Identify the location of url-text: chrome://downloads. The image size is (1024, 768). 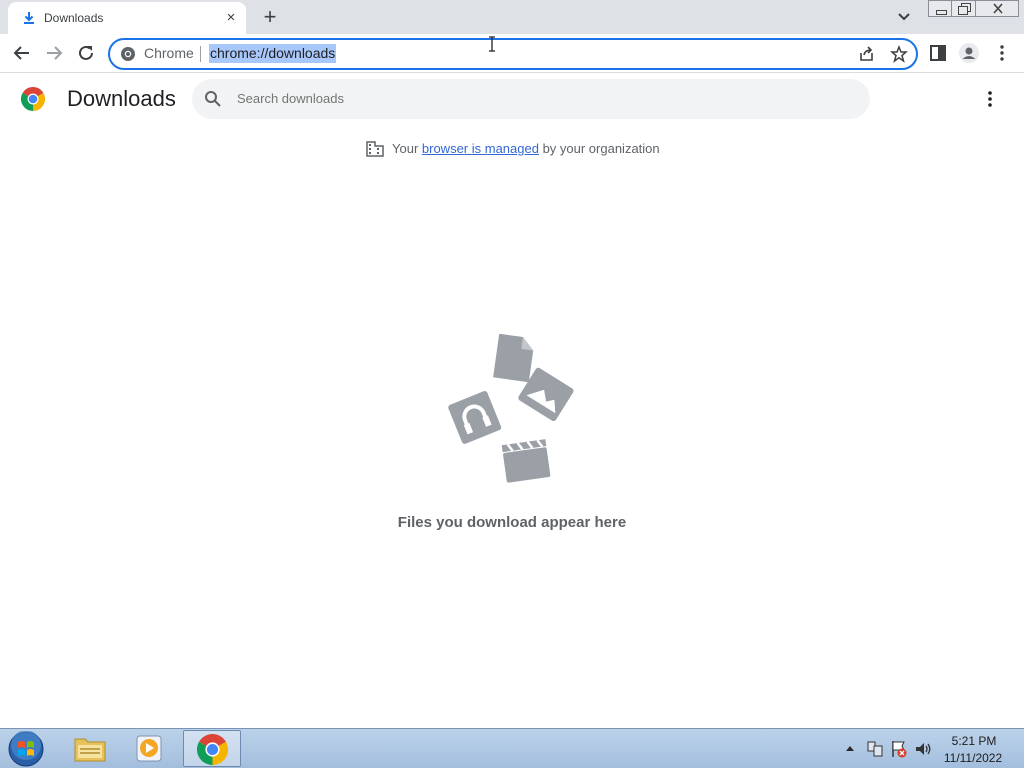
(273, 53).